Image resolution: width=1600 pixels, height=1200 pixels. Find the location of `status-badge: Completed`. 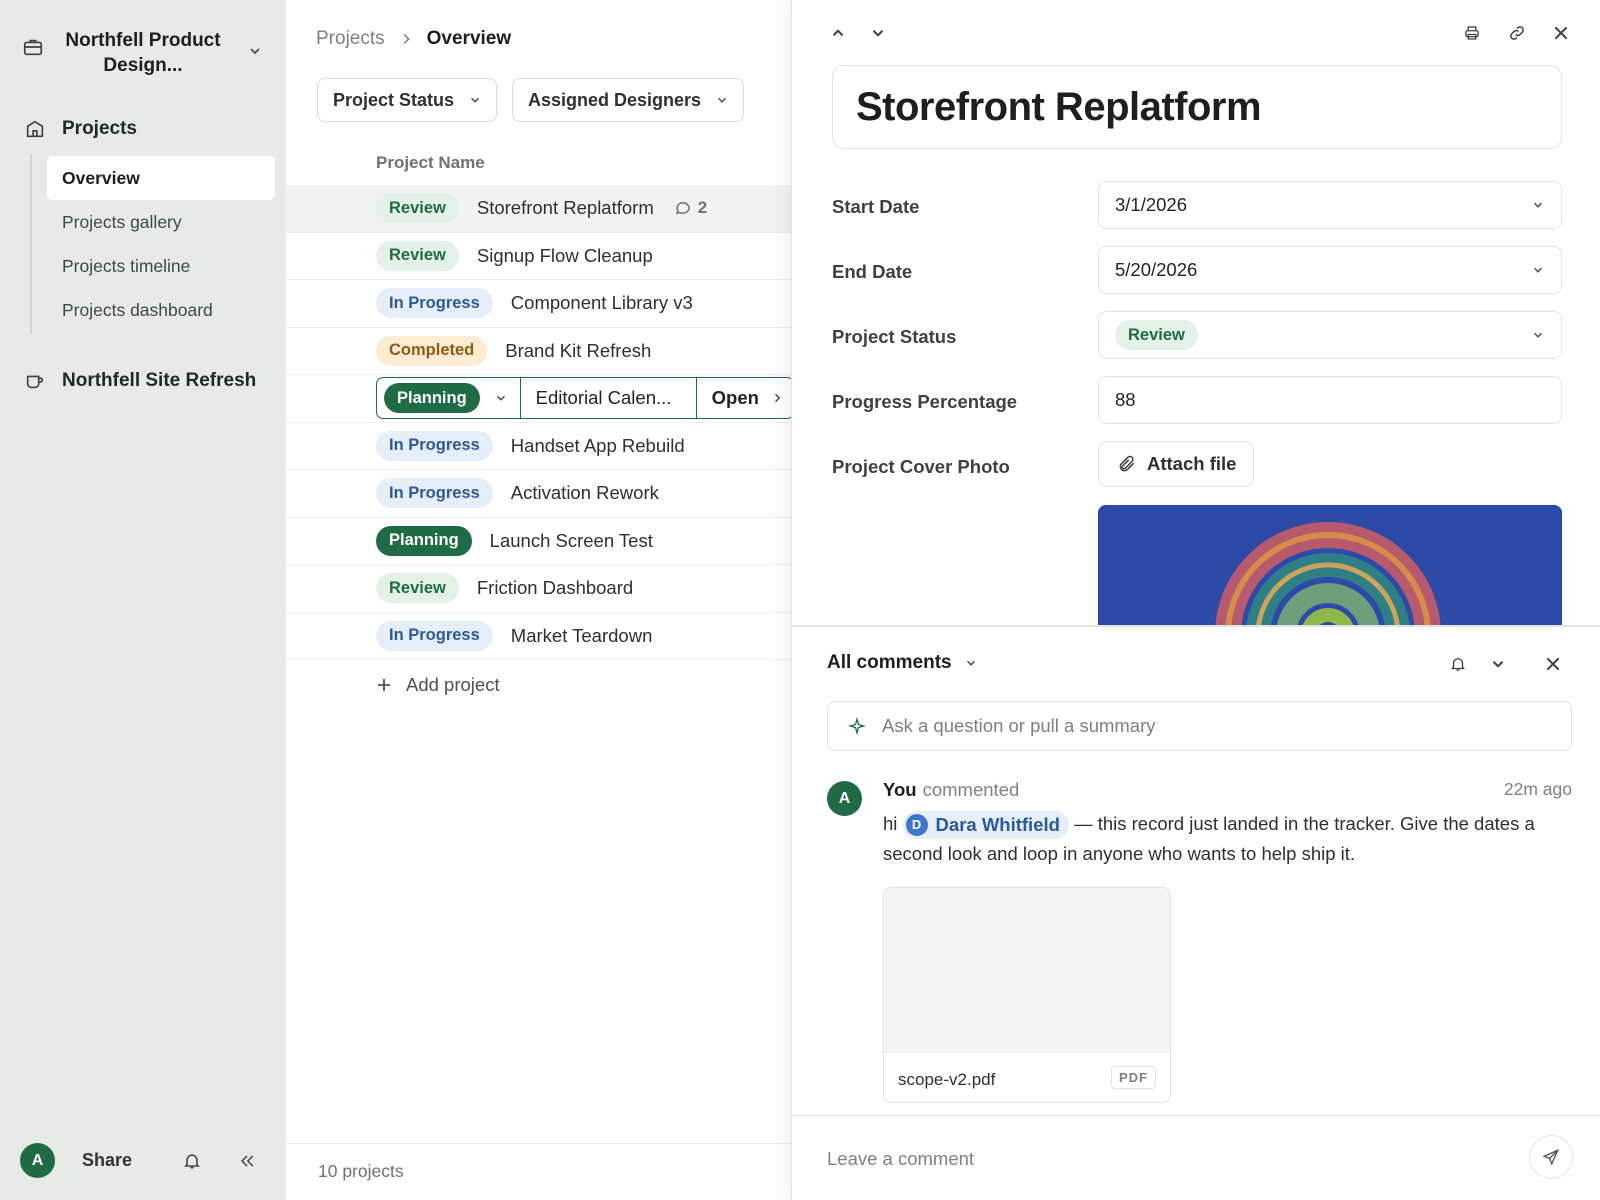

status-badge: Completed is located at coordinates (432, 350).